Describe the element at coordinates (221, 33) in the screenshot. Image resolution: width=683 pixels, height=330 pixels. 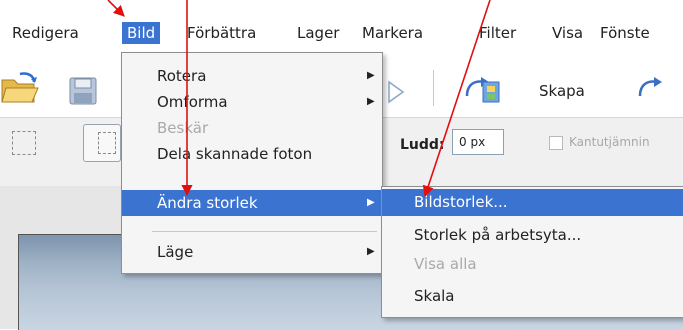
I see `menu-forbattra: Förbättra` at that location.